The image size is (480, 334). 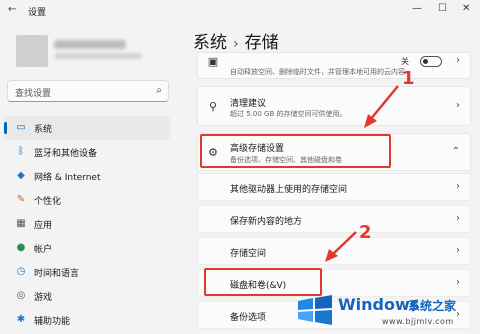 What do you see at coordinates (370, 121) in the screenshot?
I see `arrow-1-head` at bounding box center [370, 121].